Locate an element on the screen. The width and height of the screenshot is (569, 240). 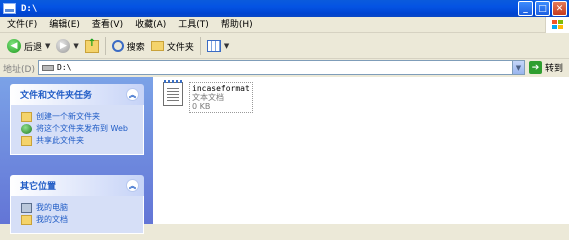
place-my-computer: 我的电脑 is located at coordinates (82, 208).